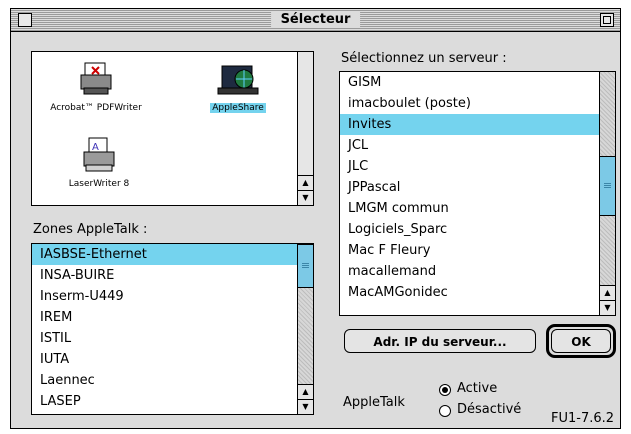 This screenshot has width=631, height=434. Describe the element at coordinates (164, 380) in the screenshot. I see `list-item: Laennec` at that location.